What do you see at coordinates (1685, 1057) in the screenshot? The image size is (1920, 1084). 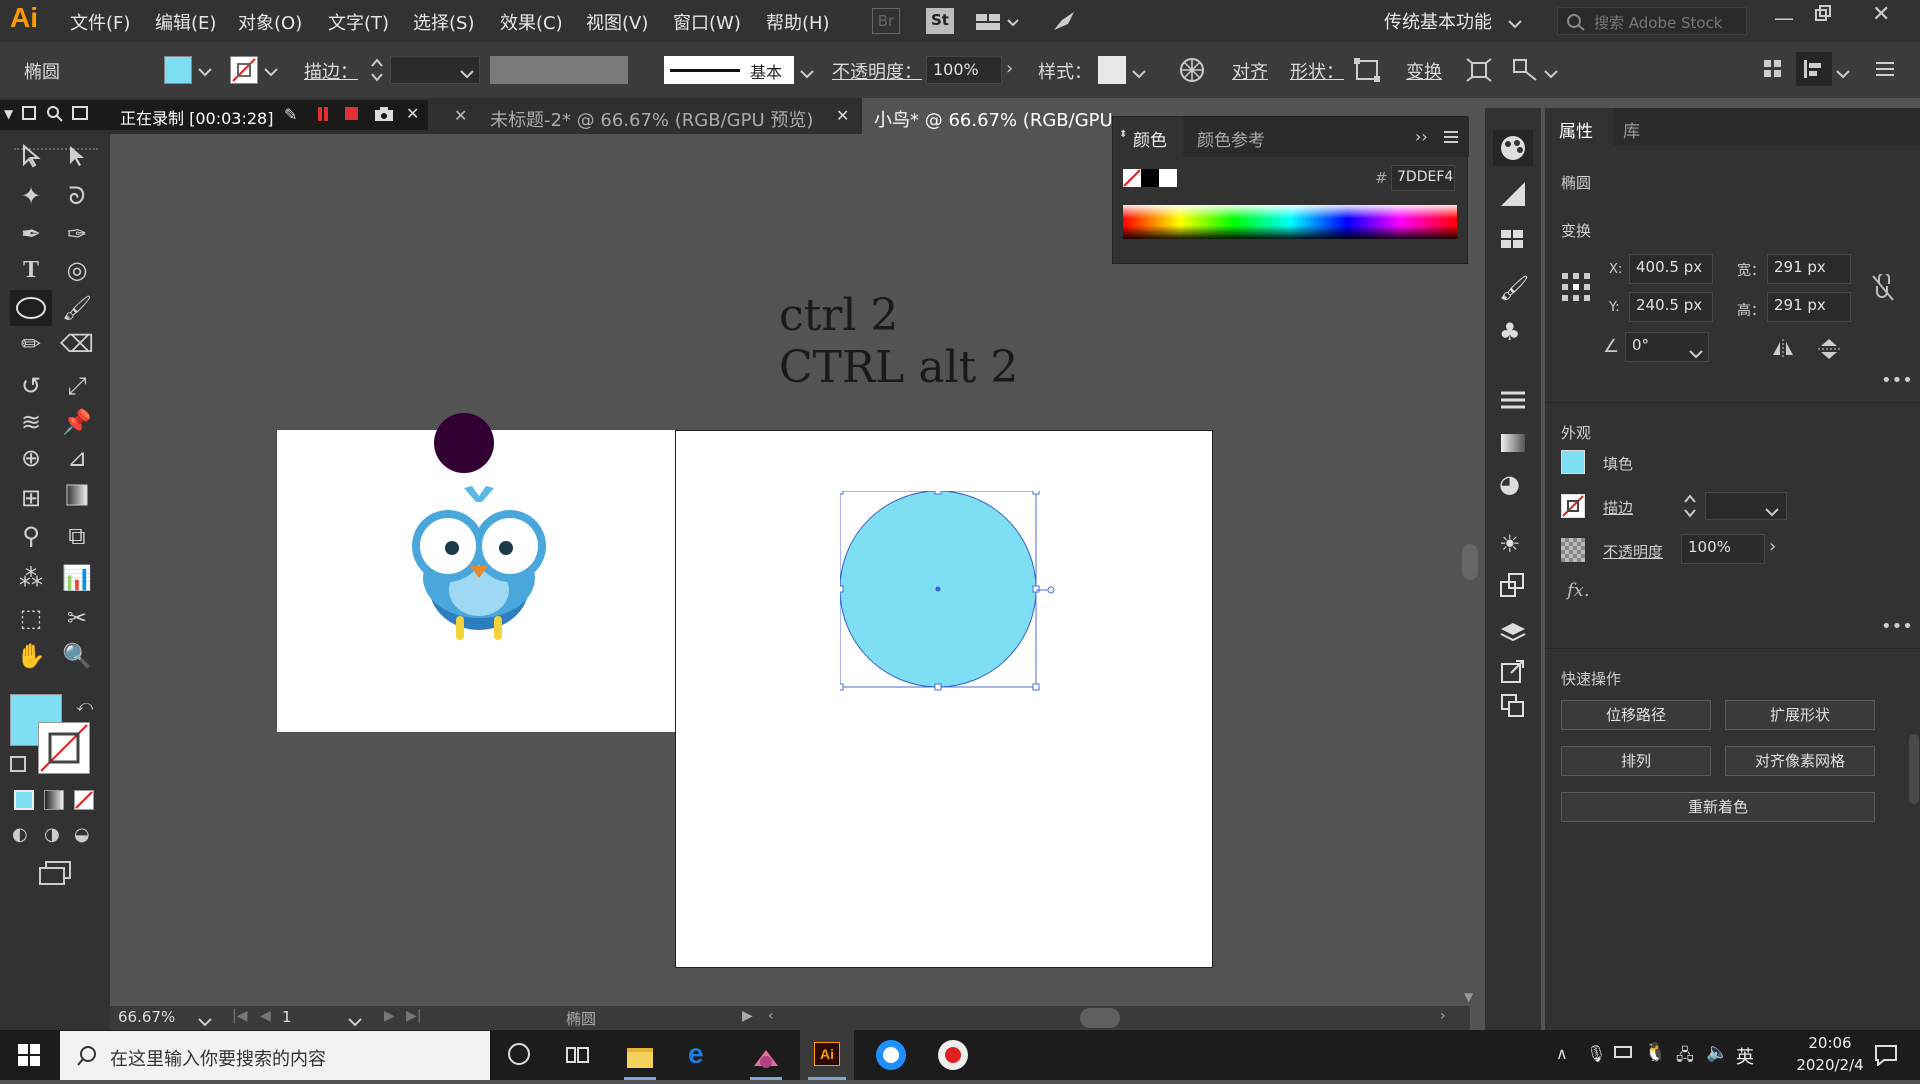 I see `network-icon: 🖧` at bounding box center [1685, 1057].